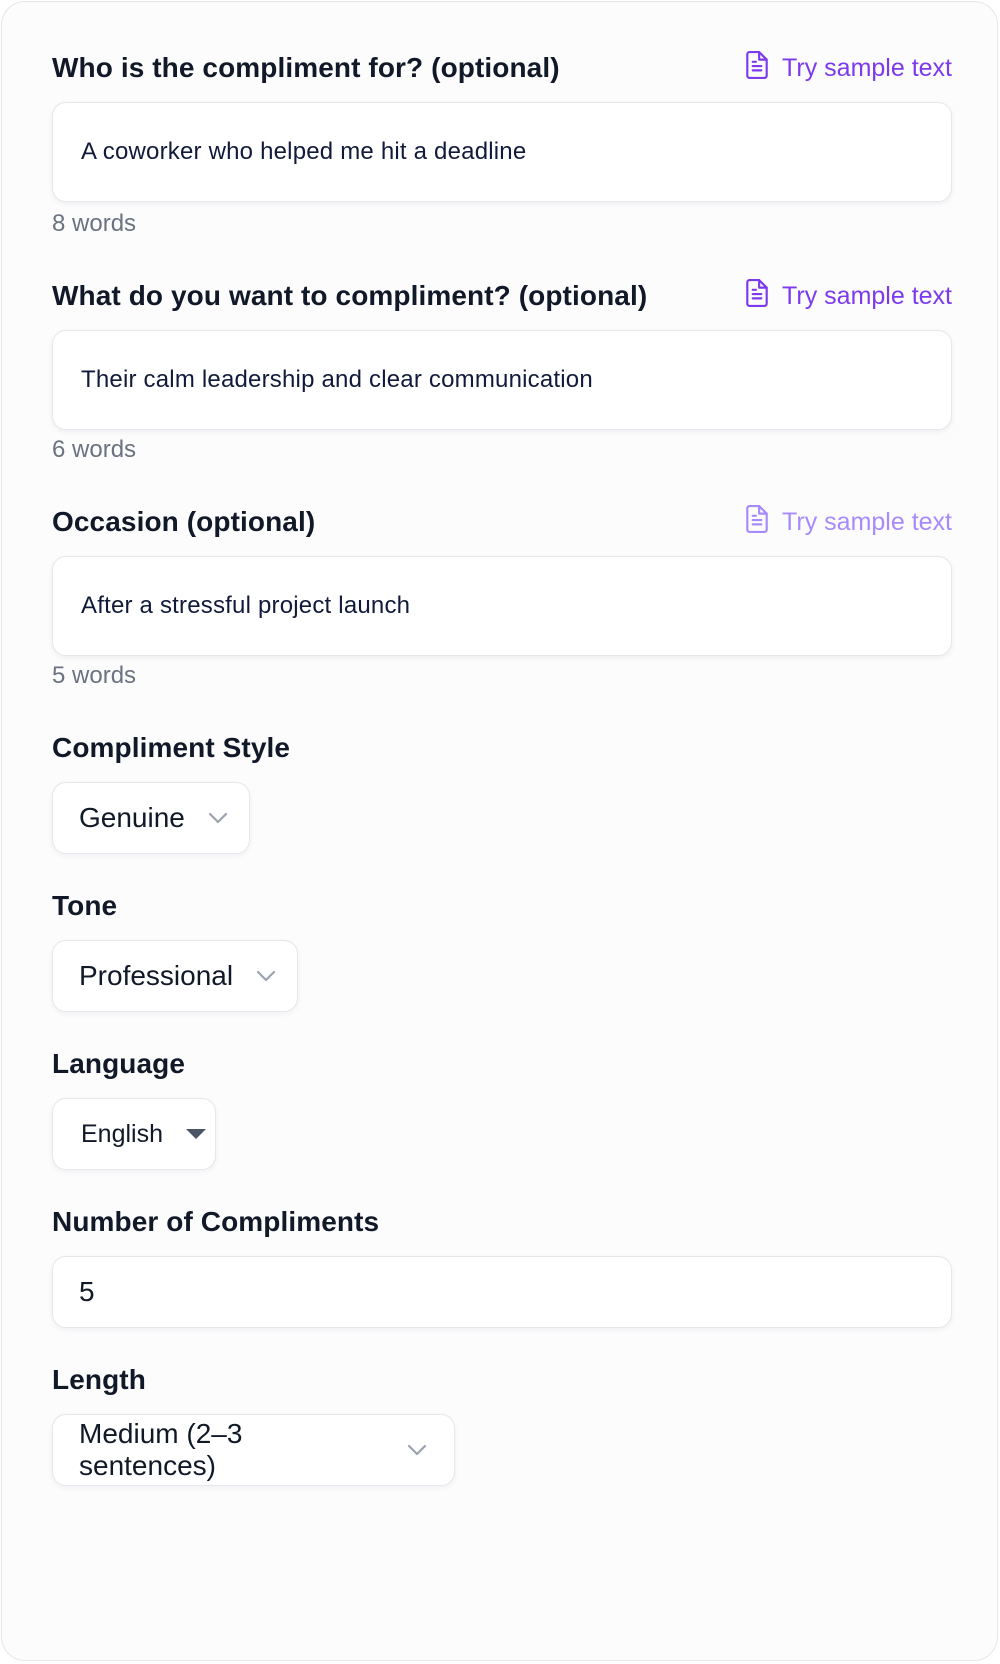 This screenshot has height=1664, width=1000. Describe the element at coordinates (161, 1449) in the screenshot. I see `length-selected-value: Medium (2–3 sentences)` at that location.